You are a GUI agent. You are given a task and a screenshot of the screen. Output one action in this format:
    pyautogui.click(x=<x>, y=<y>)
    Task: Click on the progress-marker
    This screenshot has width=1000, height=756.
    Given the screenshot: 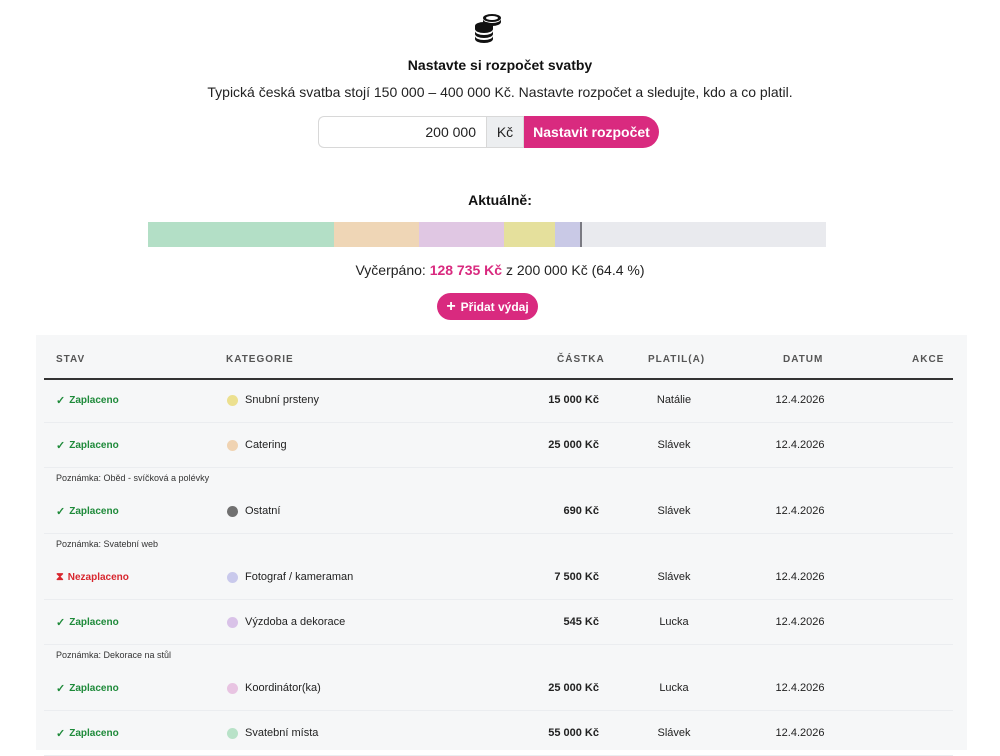 What is the action you would take?
    pyautogui.click(x=581, y=234)
    